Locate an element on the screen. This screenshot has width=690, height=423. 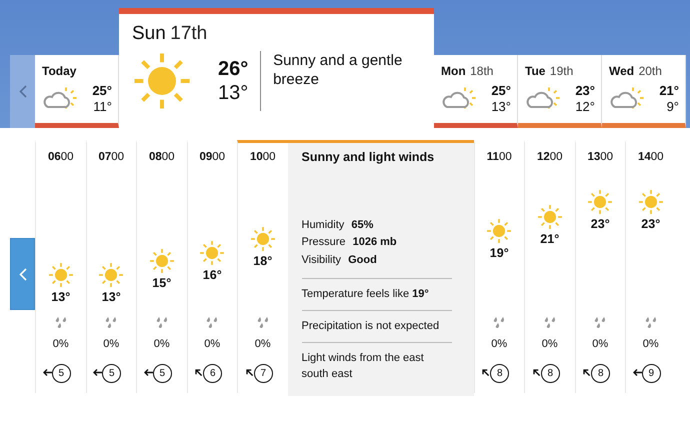
detail-note: Light winds from the east south east is located at coordinates (377, 366).